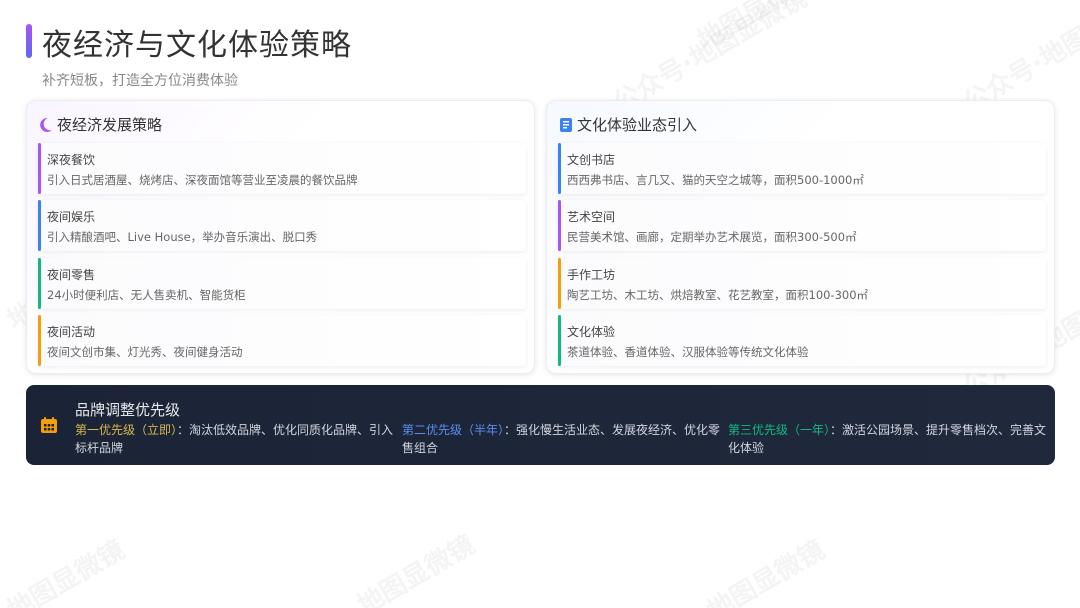 The image size is (1080, 608). Describe the element at coordinates (591, 332) in the screenshot. I see `item-name: 文化体验` at that location.